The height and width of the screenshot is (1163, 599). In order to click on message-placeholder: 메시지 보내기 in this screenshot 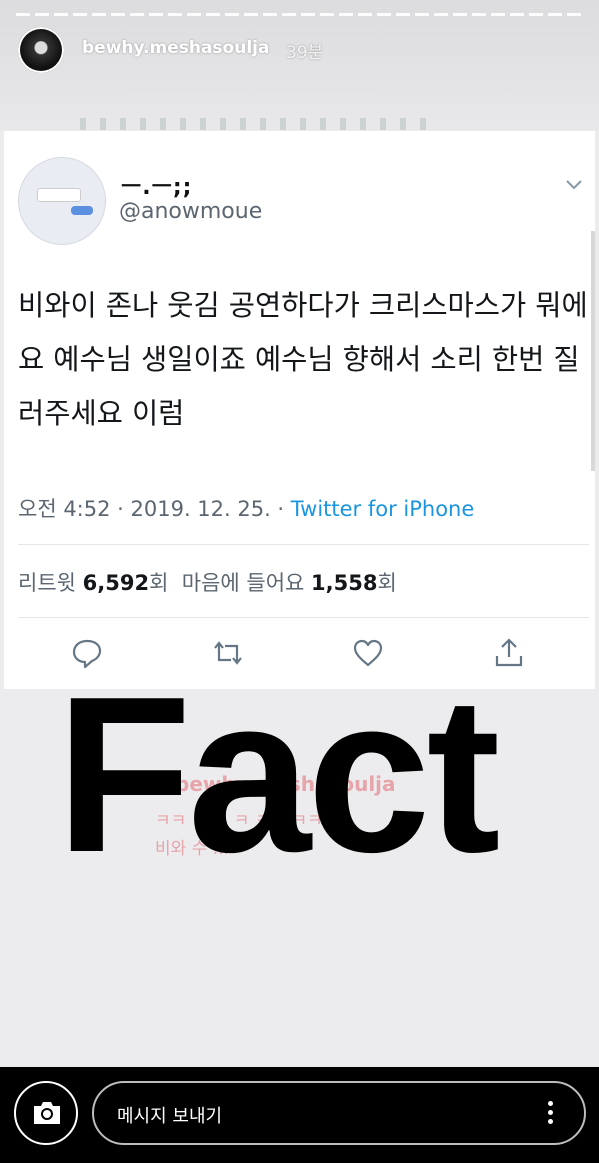, I will do `click(170, 1116)`.